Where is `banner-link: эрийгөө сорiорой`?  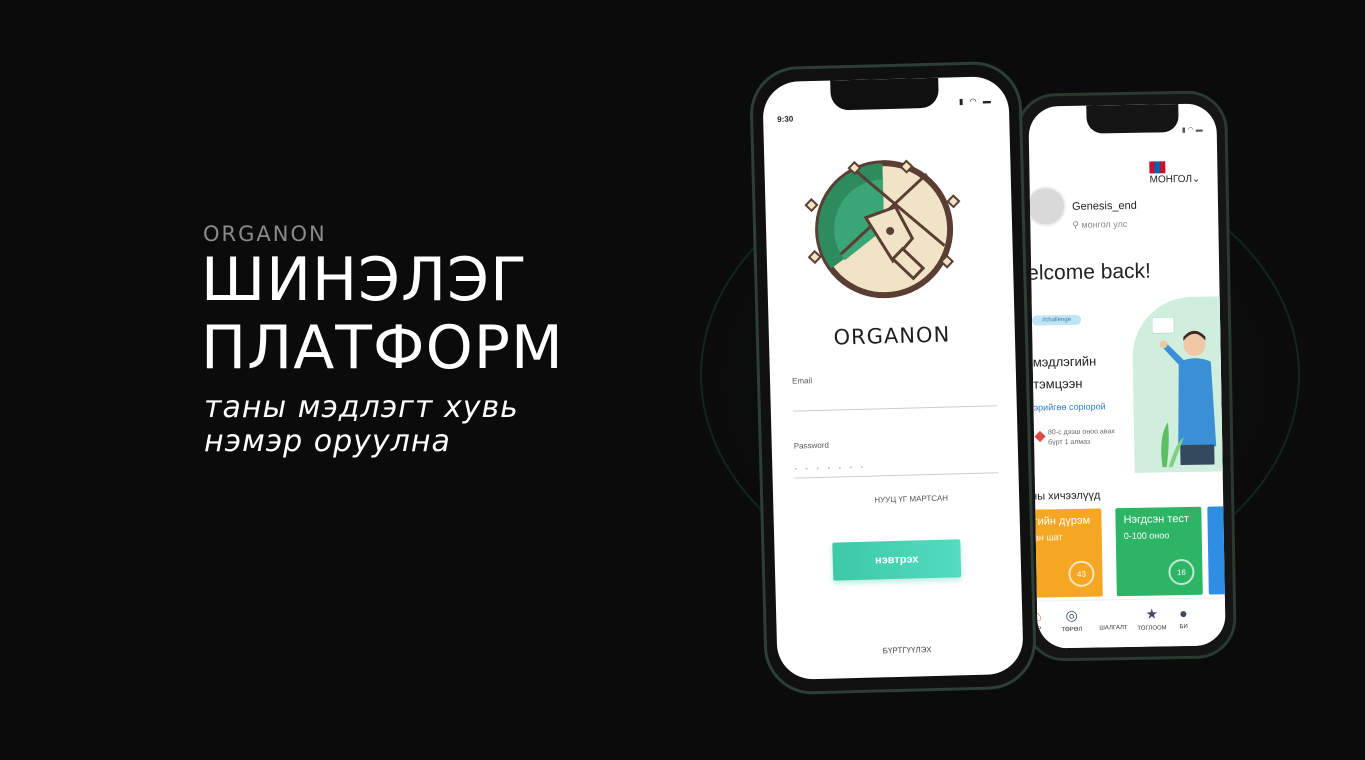 banner-link: эрийгөө сорiорой is located at coordinates (1069, 406).